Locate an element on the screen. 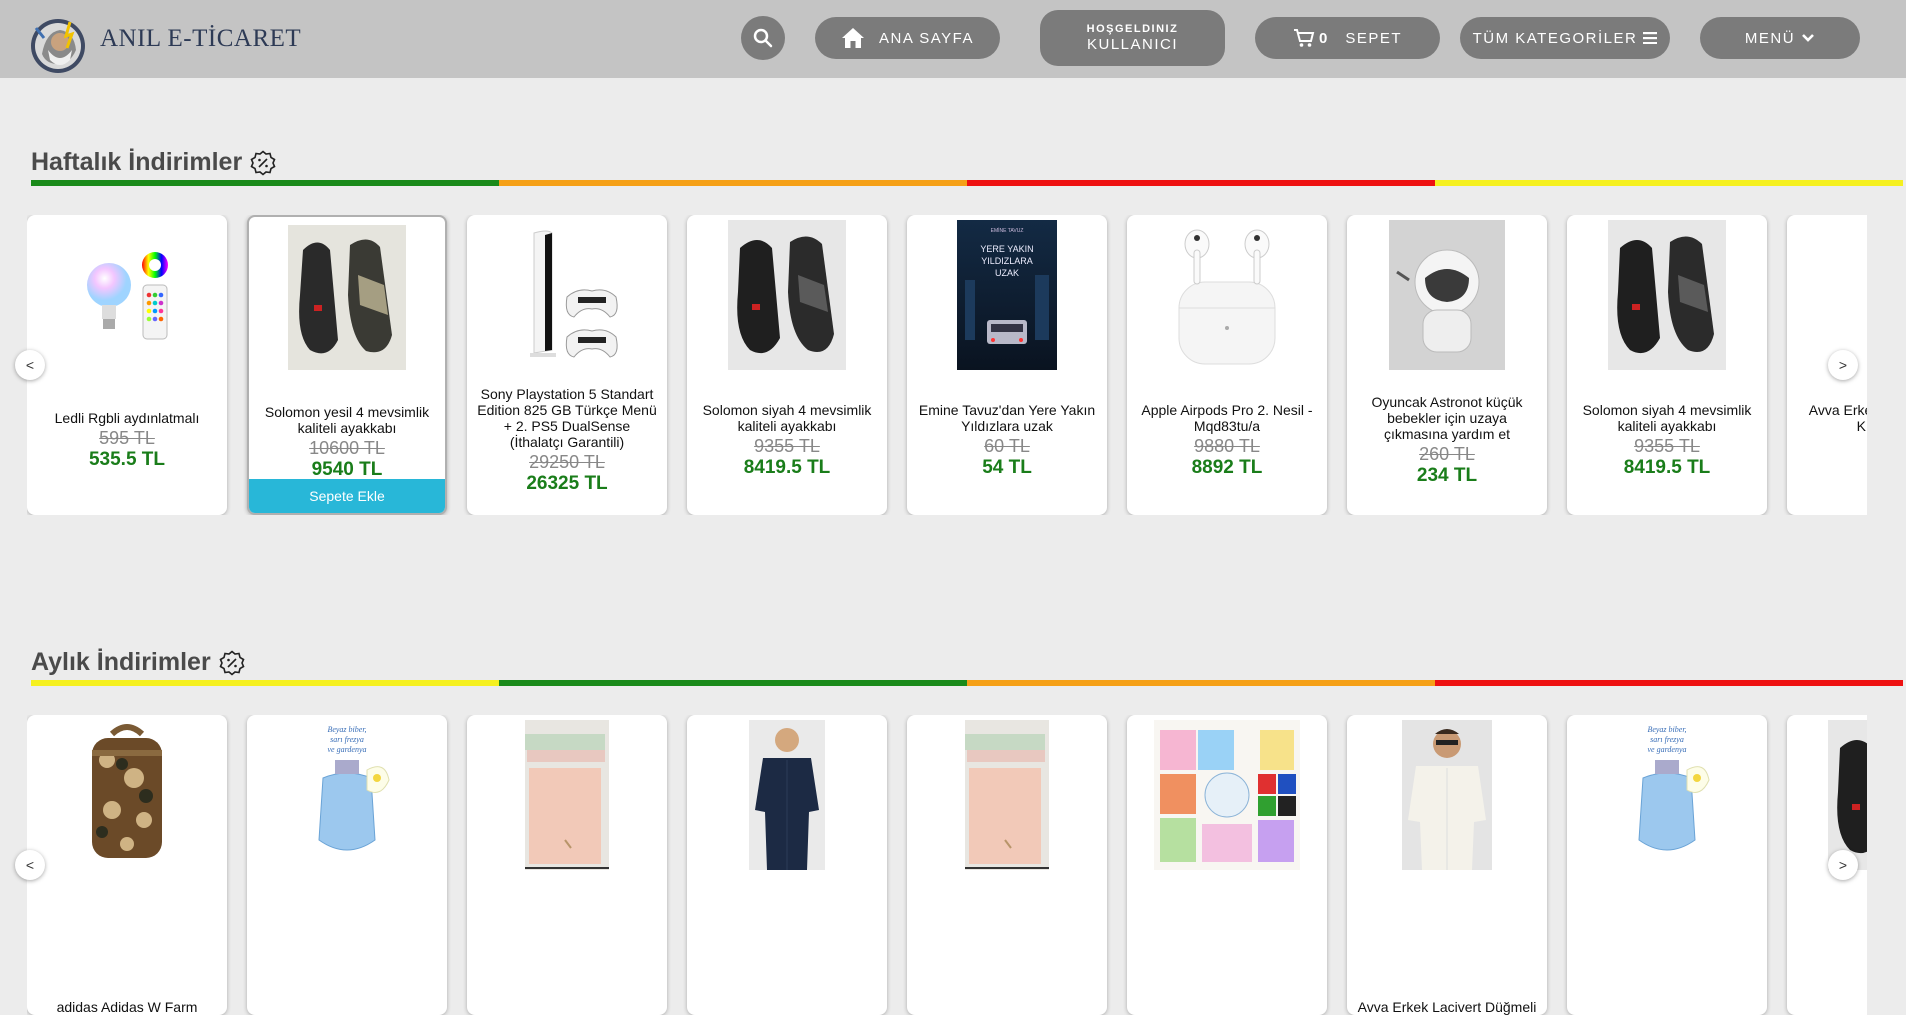  menu-label: MENÜ is located at coordinates (1770, 38).